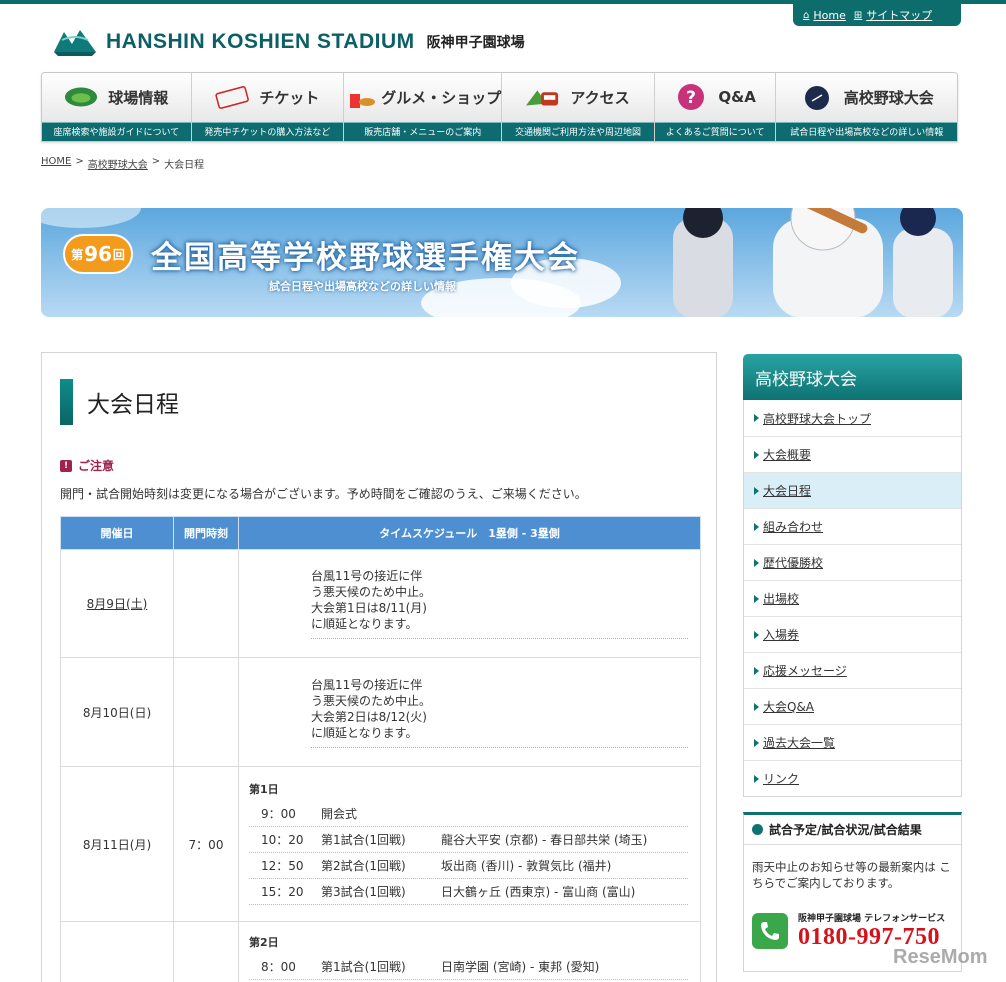 This screenshot has width=1006, height=982. I want to click on stadium-logo-icon, so click(75, 43).